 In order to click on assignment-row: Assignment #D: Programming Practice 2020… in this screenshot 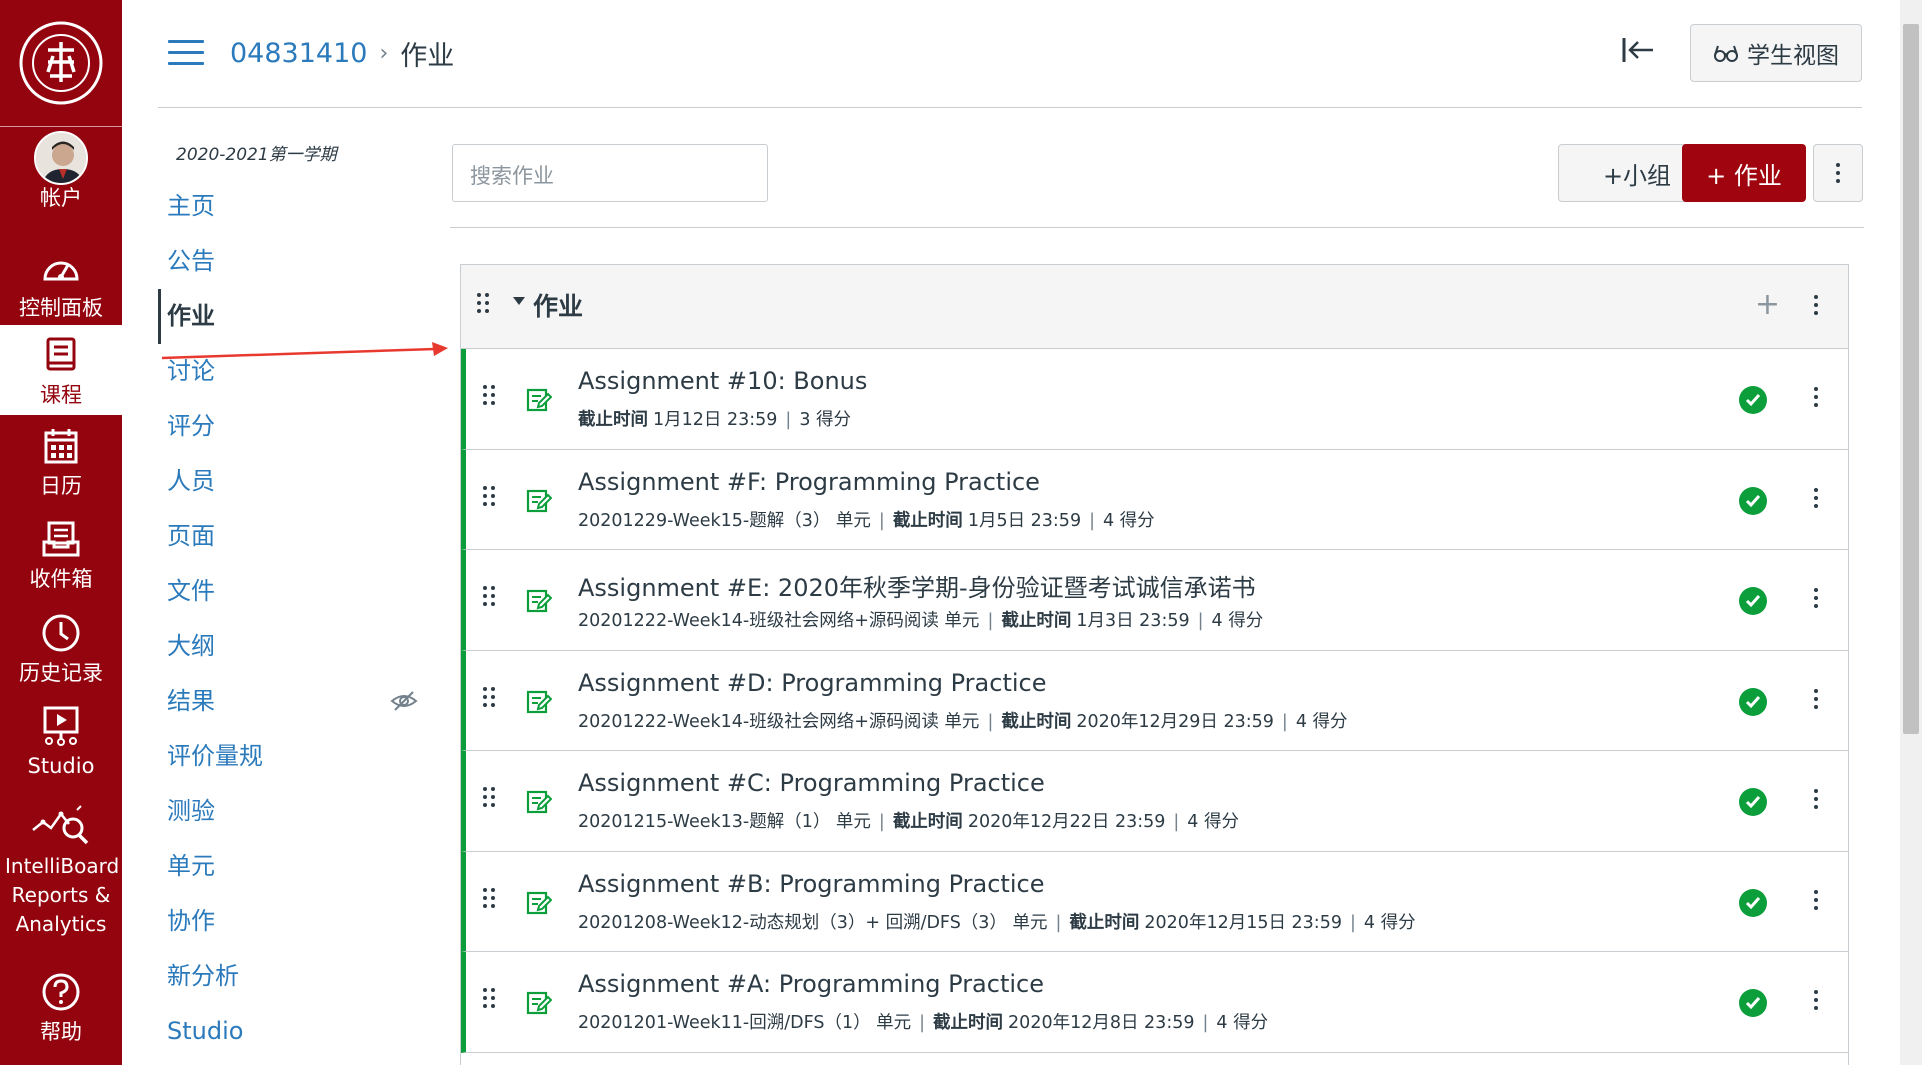, I will do `click(1154, 700)`.